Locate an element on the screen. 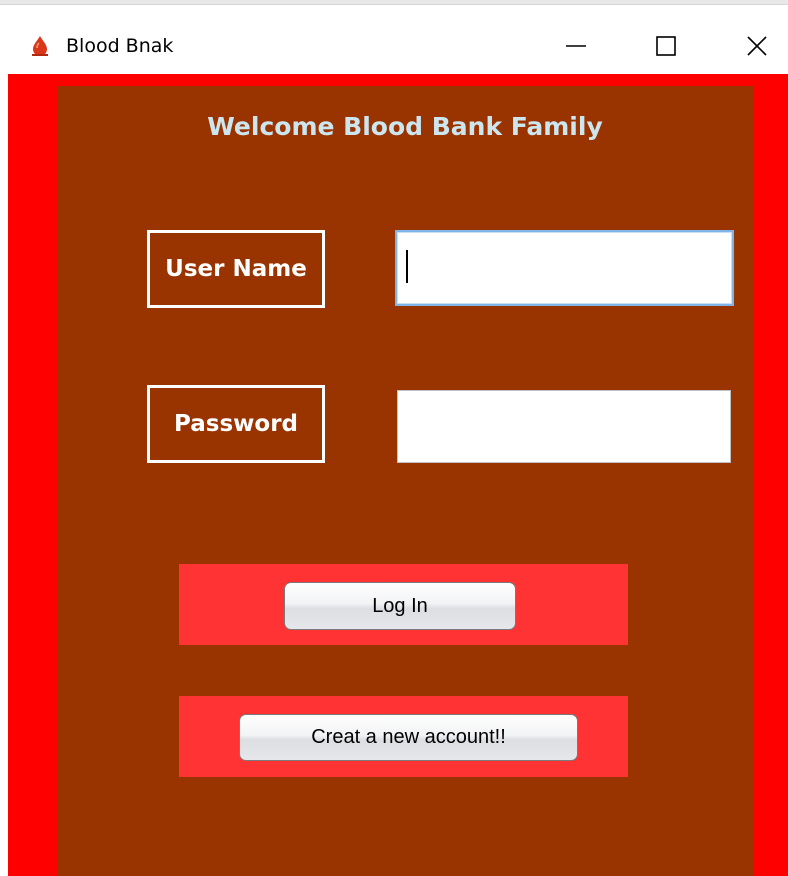  blood-drop-icon is located at coordinates (40, 46).